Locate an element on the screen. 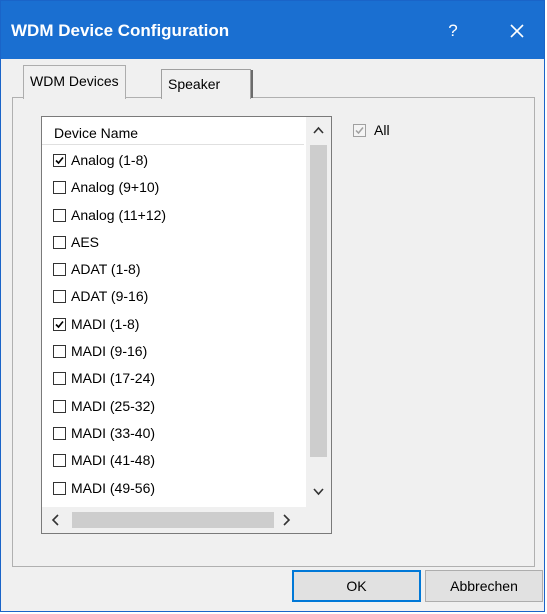  list-item: Analog (11+12) is located at coordinates (173, 216).